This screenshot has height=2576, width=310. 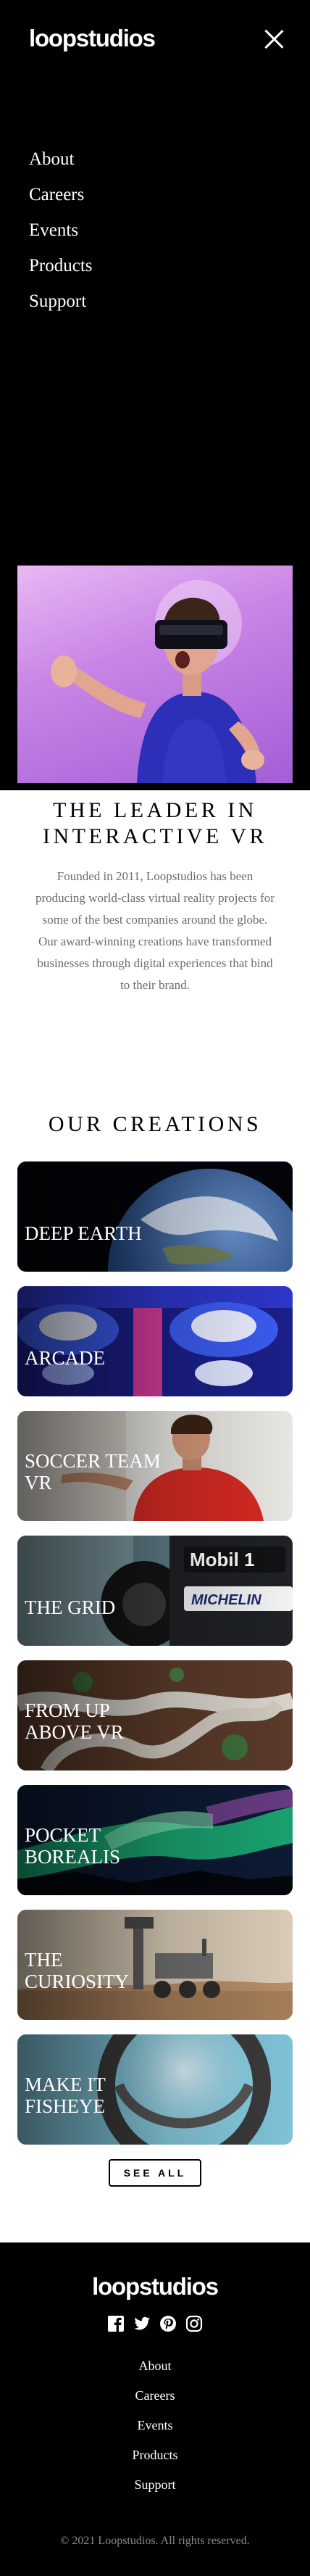 I want to click on see-all-button: SEE ALL, so click(x=155, y=2173).